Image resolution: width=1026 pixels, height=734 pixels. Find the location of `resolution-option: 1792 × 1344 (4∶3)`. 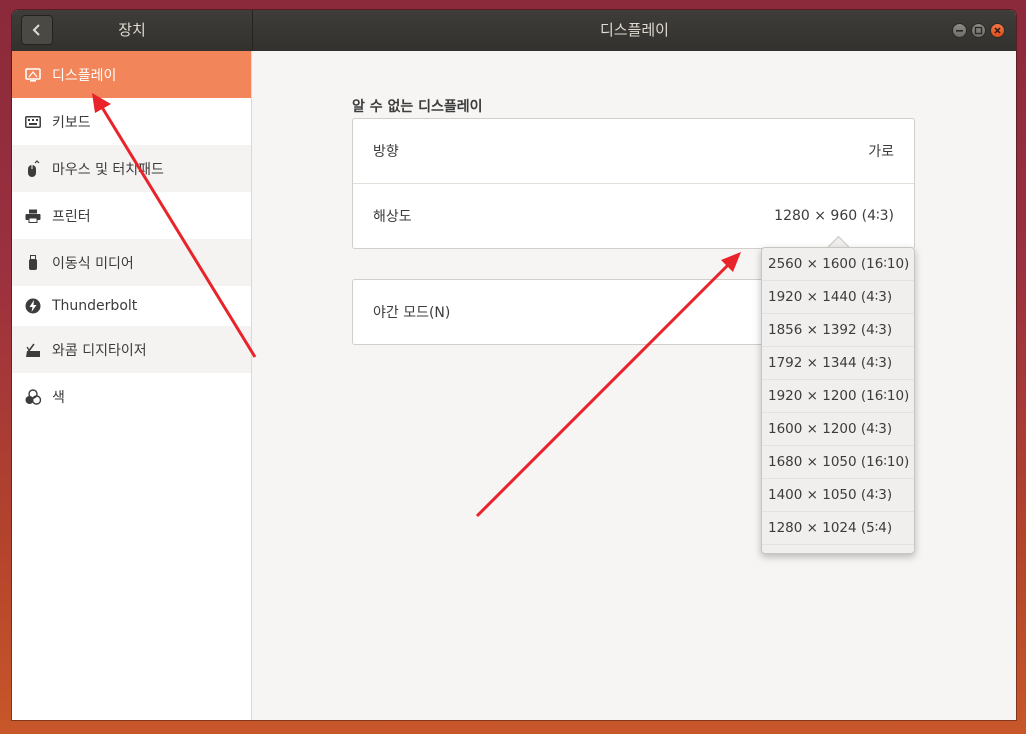

resolution-option: 1792 × 1344 (4∶3) is located at coordinates (838, 363).